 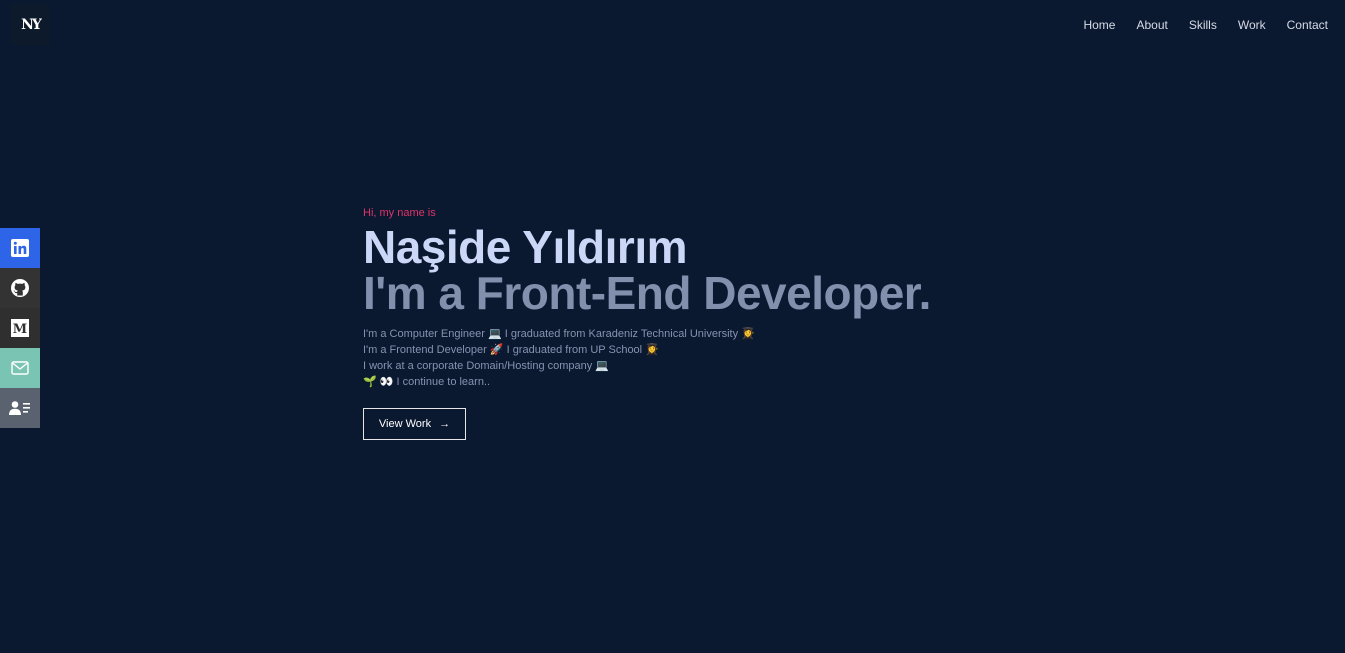 What do you see at coordinates (405, 424) in the screenshot?
I see `view-work-label: View Work` at bounding box center [405, 424].